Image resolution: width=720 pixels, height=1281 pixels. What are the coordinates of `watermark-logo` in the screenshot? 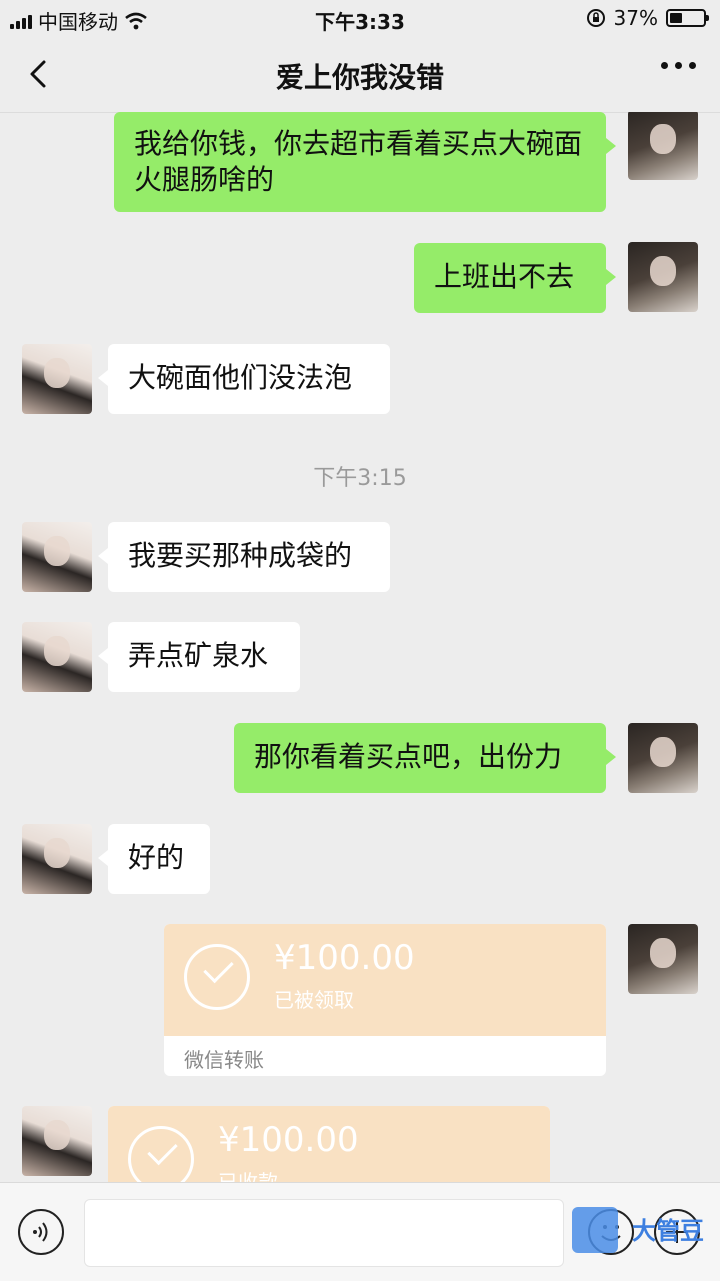 It's located at (595, 1230).